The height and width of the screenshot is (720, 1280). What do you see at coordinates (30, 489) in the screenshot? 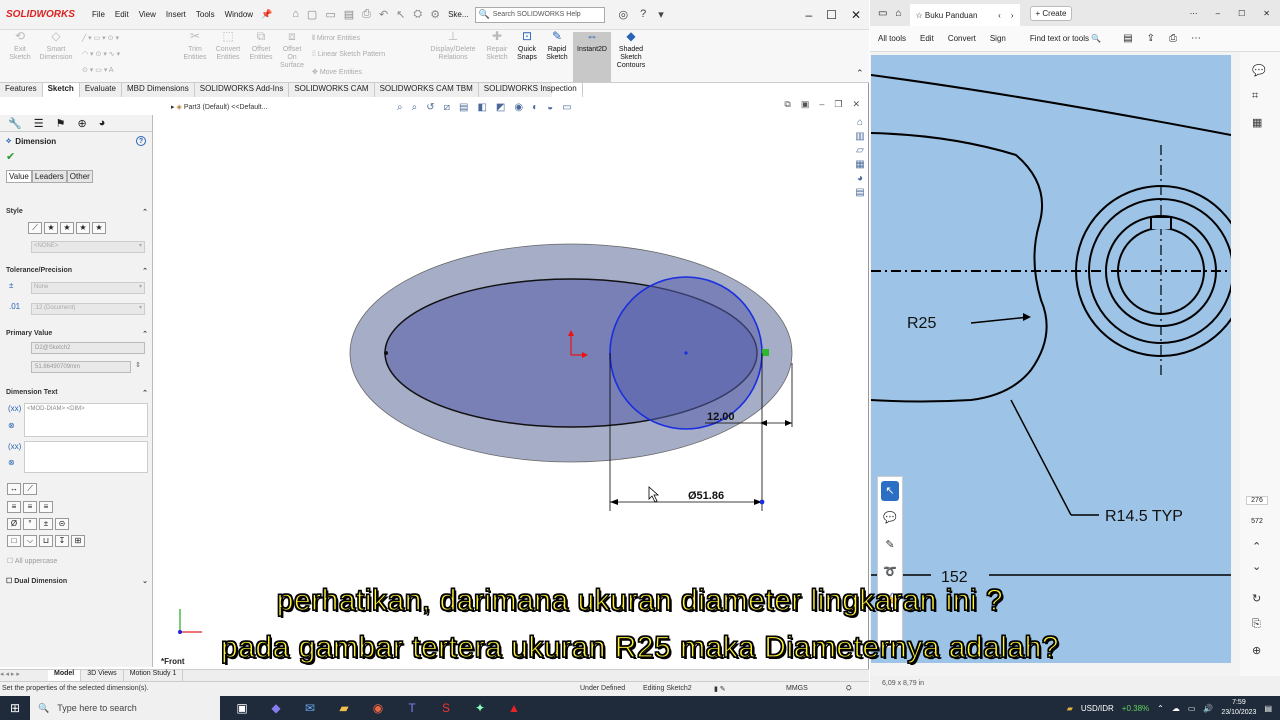
I see `arrow-smart-icon: ⟋` at bounding box center [30, 489].